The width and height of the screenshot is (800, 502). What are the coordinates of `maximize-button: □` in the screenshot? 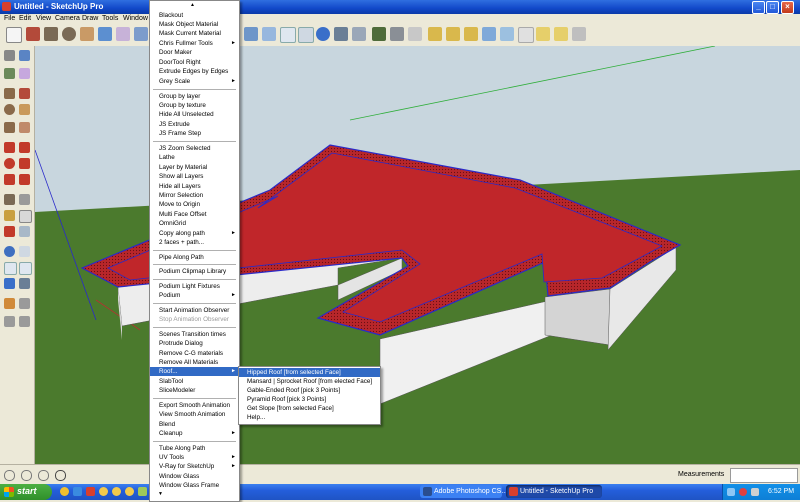 It's located at (772, 7).